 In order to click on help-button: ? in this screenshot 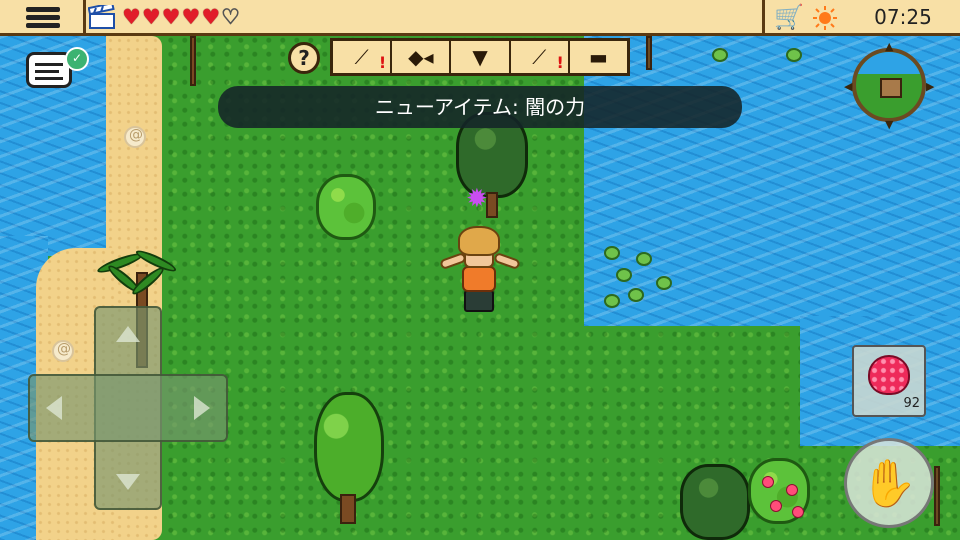, I will do `click(304, 58)`.